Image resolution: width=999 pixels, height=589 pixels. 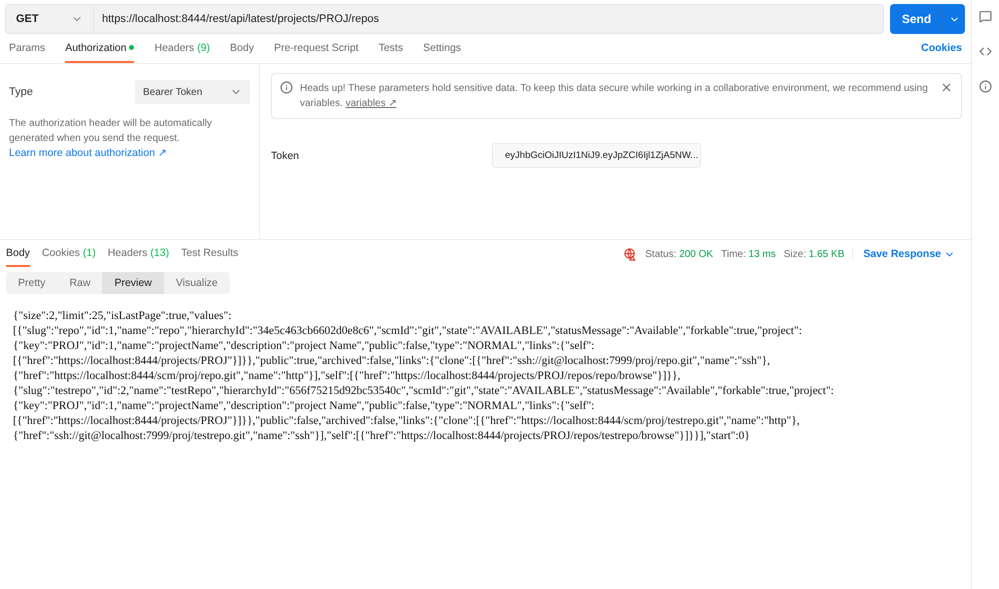 I want to click on response-tab: Headers (13), so click(x=139, y=254).